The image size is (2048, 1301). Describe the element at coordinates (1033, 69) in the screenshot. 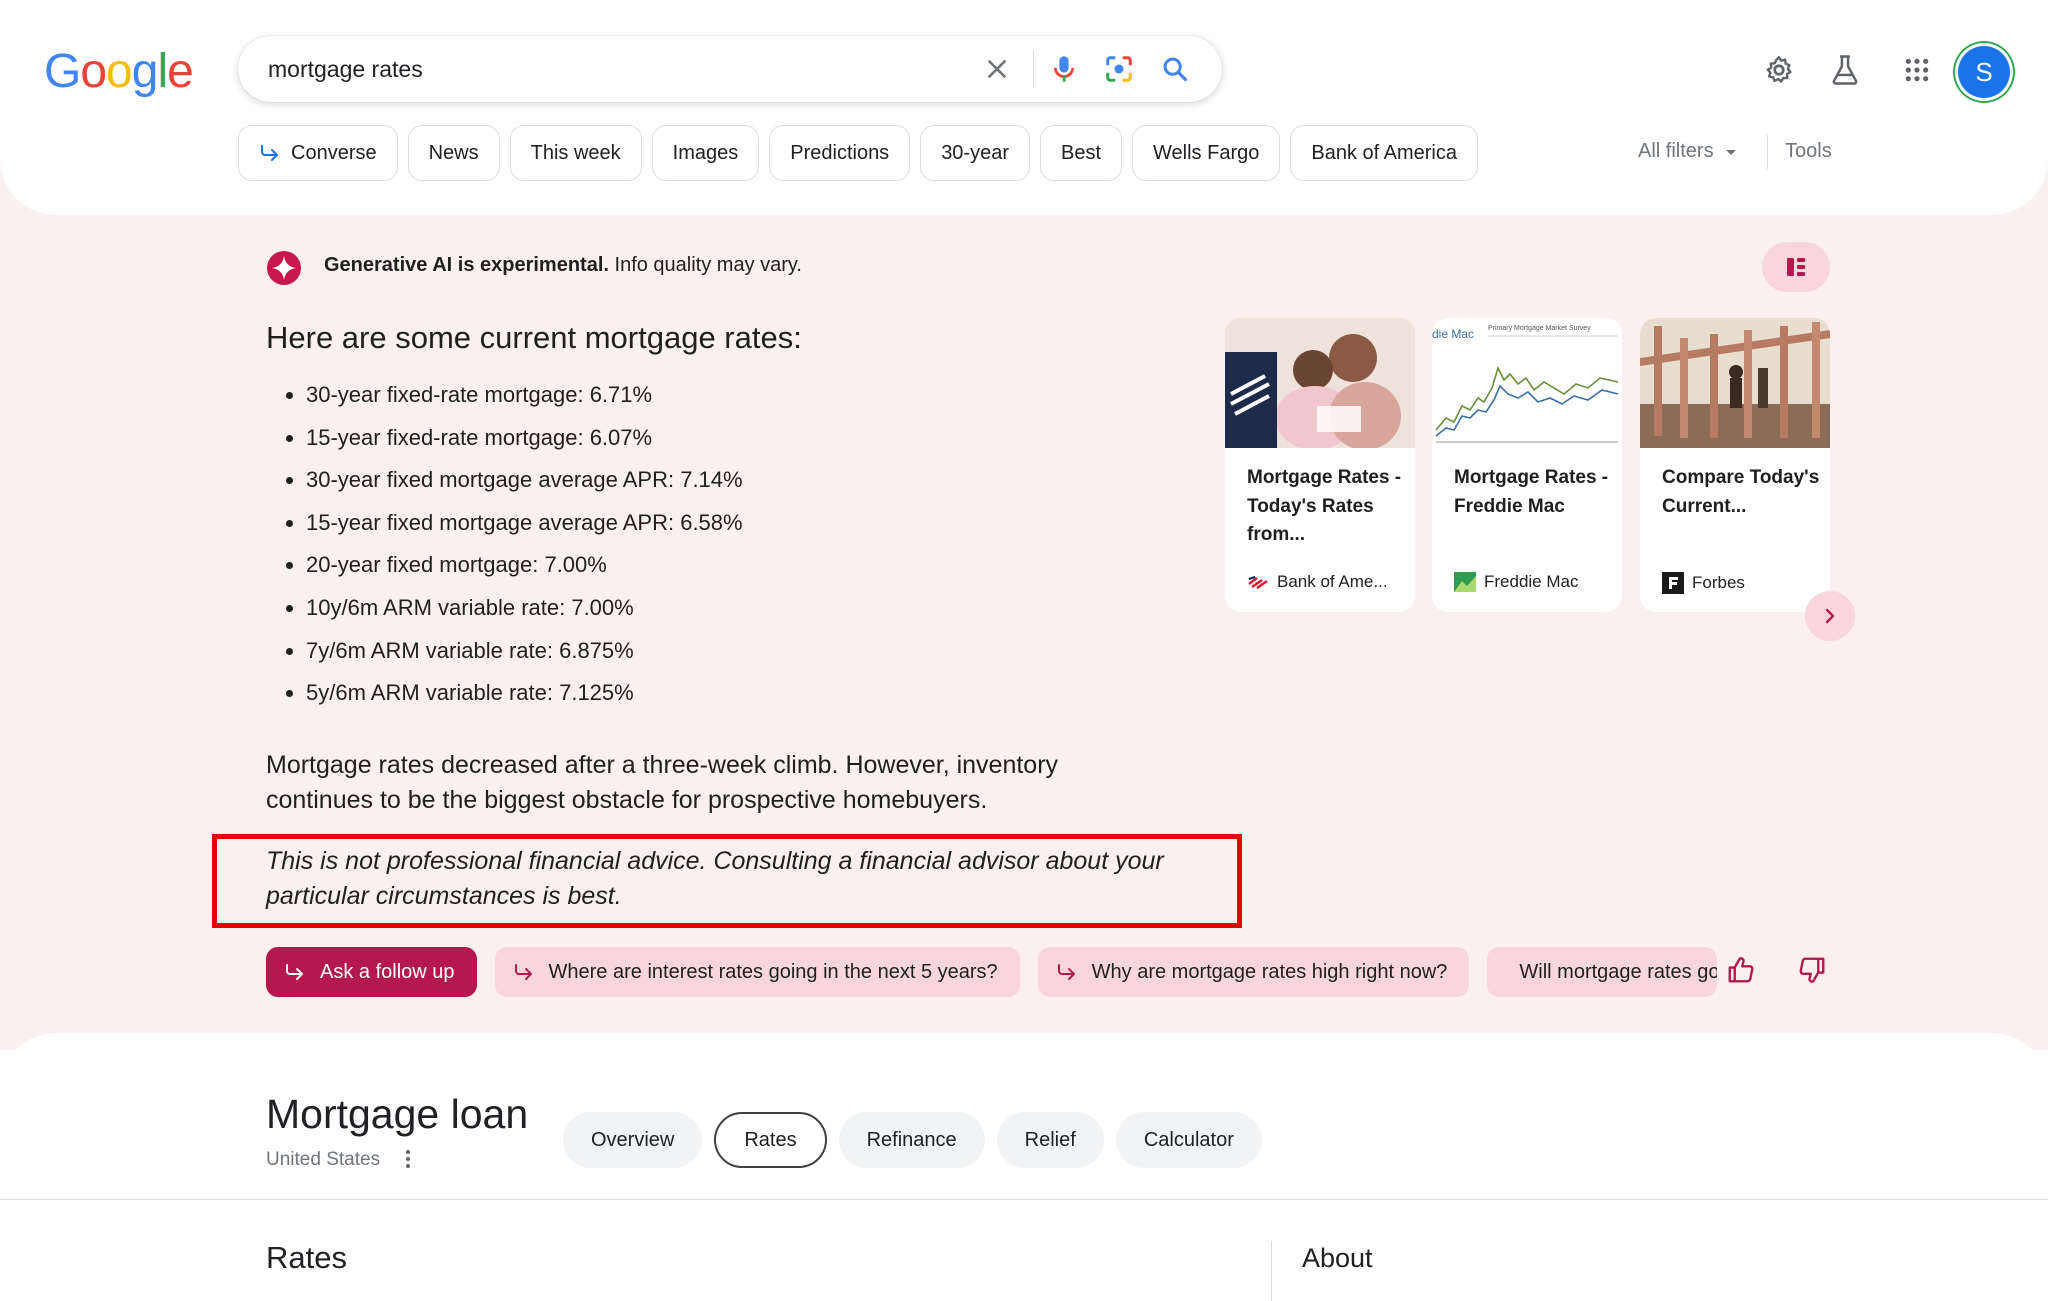

I see `search-divider` at that location.